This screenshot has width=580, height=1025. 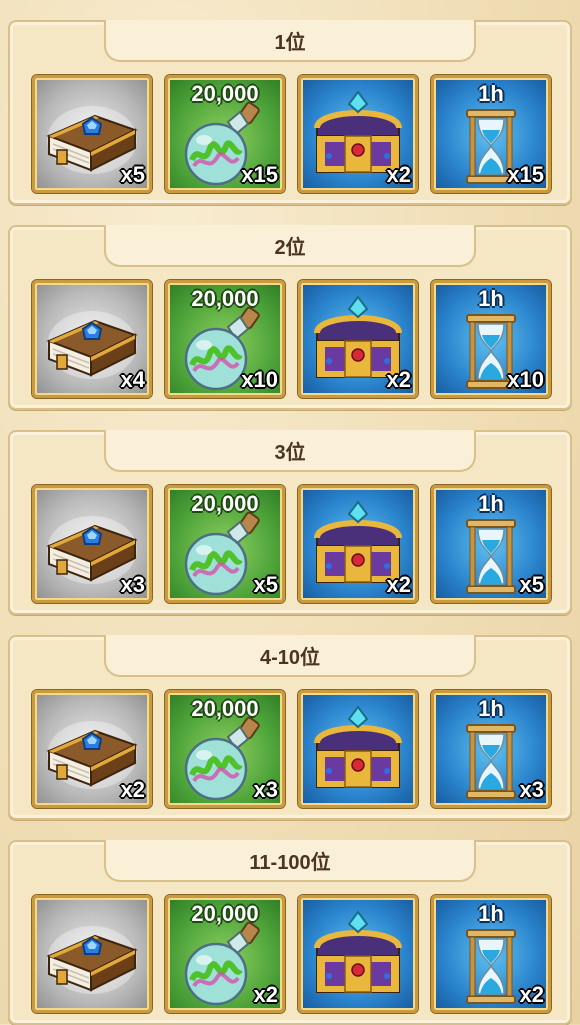 What do you see at coordinates (92, 544) in the screenshot?
I see `reward-item-skill-book: x3` at bounding box center [92, 544].